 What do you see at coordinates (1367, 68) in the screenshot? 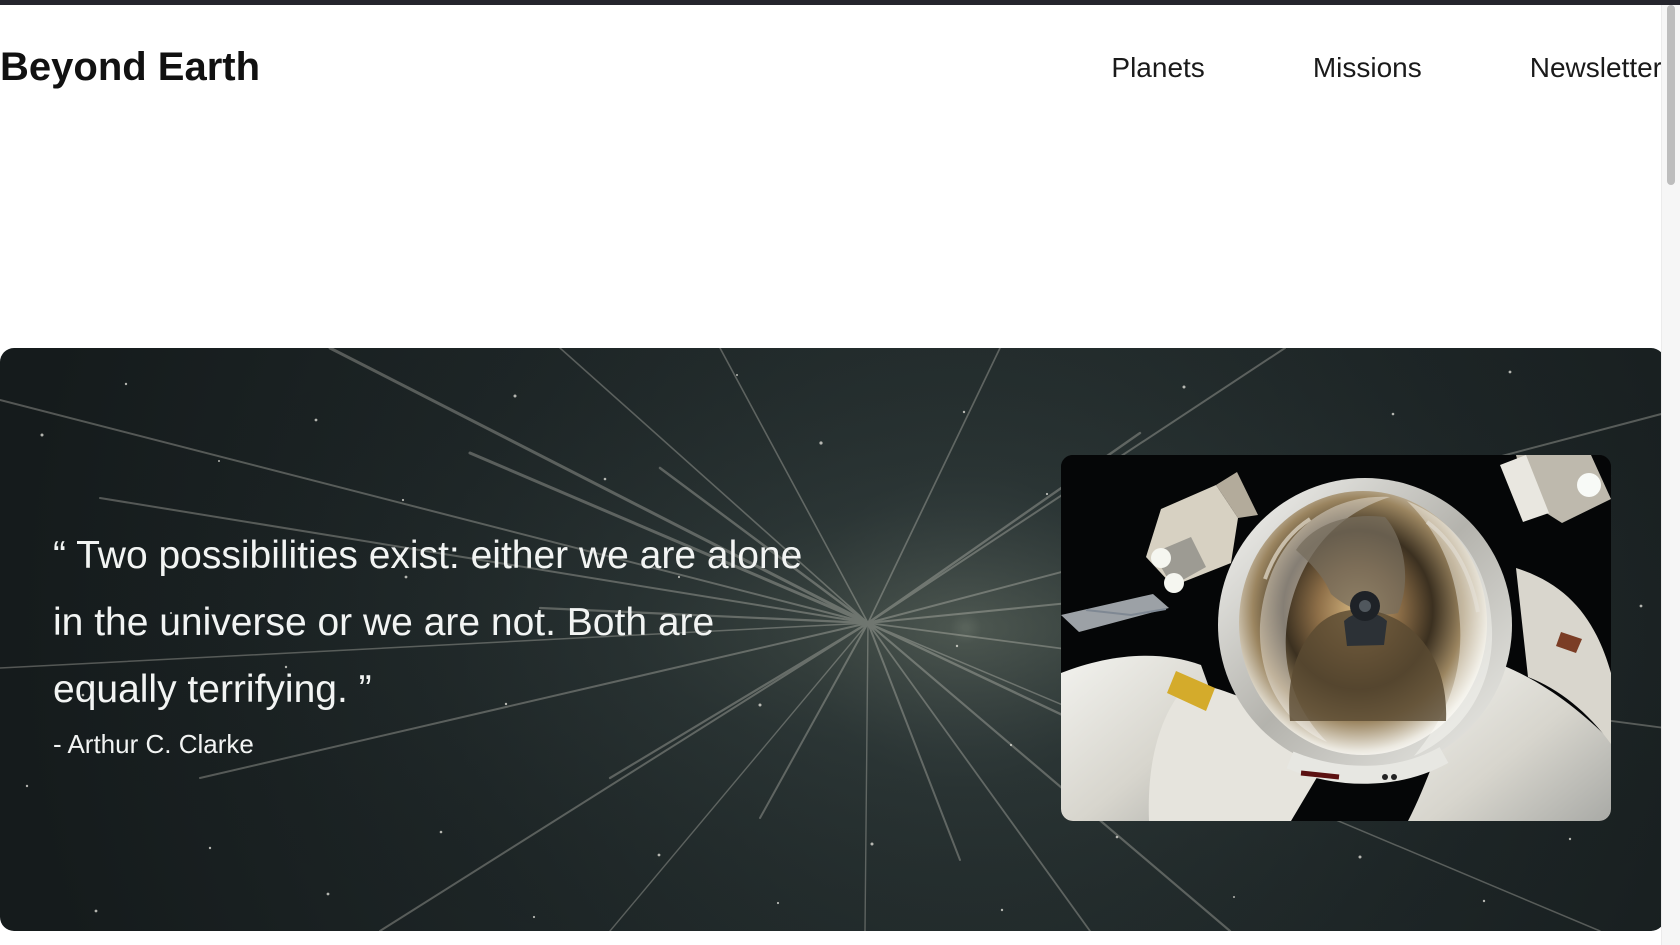
I see `nav-link-missions: Missions` at bounding box center [1367, 68].